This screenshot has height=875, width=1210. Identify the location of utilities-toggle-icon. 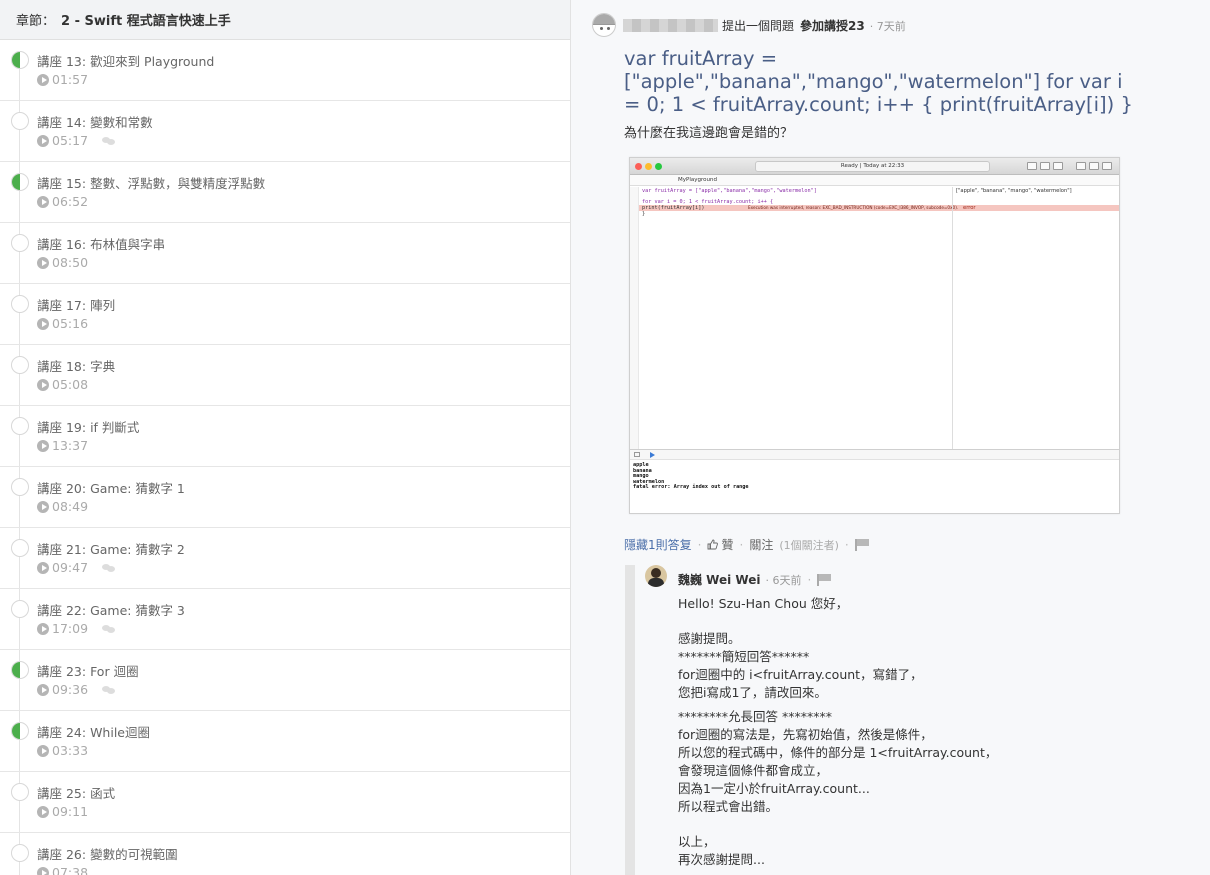
(1107, 166).